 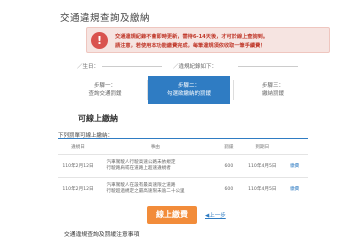 I want to click on alert-text-line-2: 請注意，若使用本功能繳費完成，每筆違規須依收取一筆手續費！, so click(x=190, y=46).